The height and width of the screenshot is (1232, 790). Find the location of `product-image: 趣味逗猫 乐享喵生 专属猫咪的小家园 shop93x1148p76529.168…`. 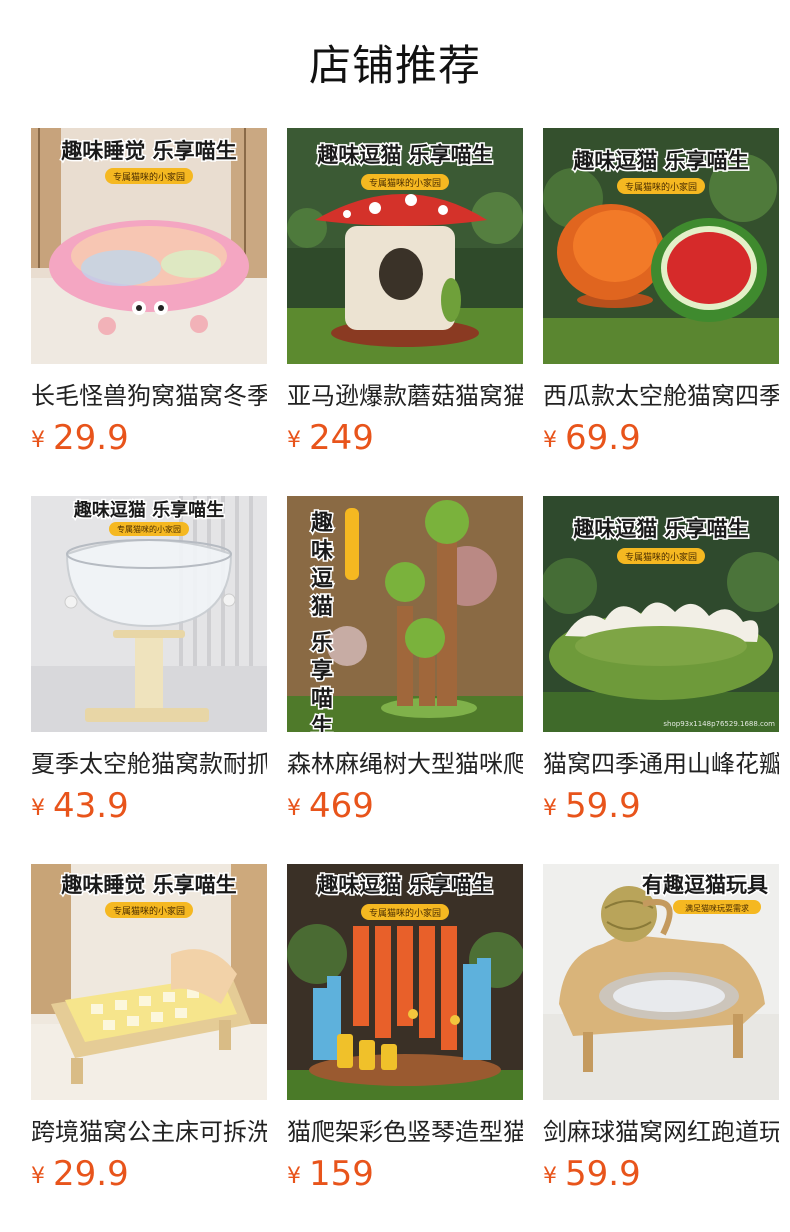

product-image: 趣味逗猫 乐享喵生 专属猫咪的小家园 shop93x1148p76529.168… is located at coordinates (661, 614).